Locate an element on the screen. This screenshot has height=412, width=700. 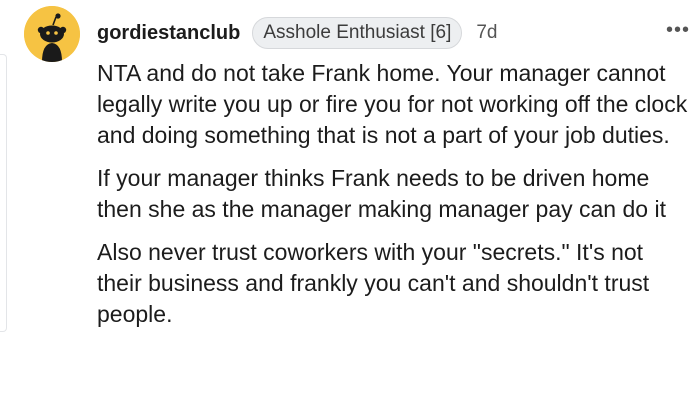
more-options-icon: ••• is located at coordinates (678, 30).